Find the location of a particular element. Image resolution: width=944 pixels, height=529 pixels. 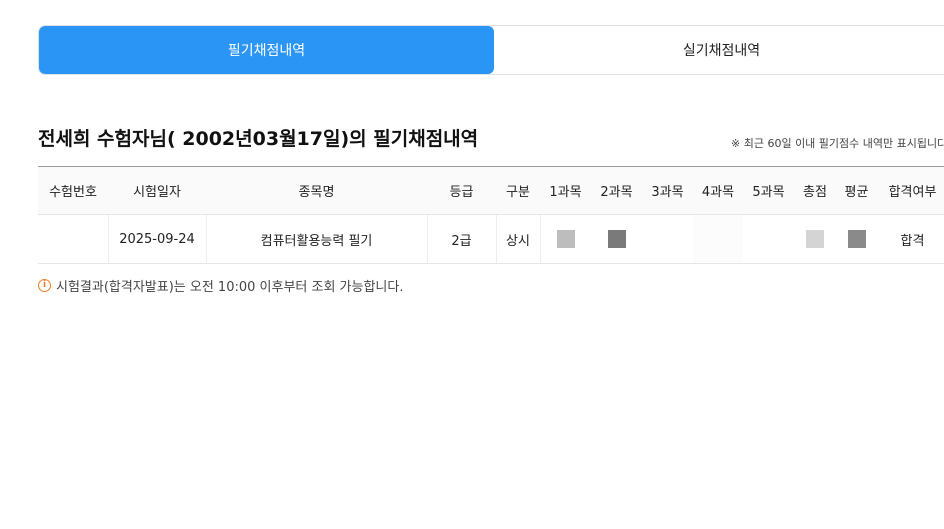

cell-average-score is located at coordinates (856, 239).